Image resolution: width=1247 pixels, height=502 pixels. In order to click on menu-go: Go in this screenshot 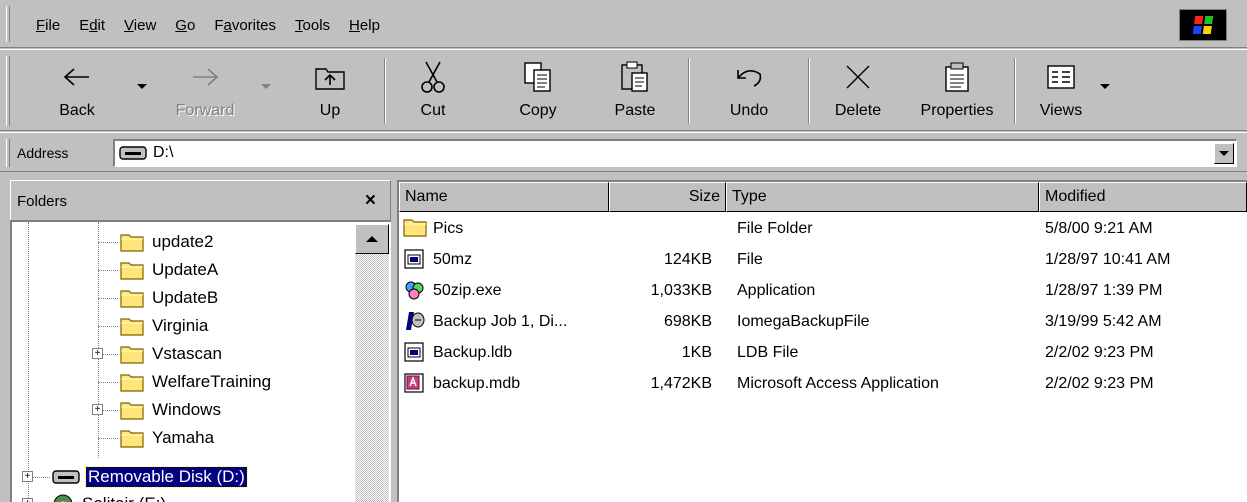, I will do `click(185, 25)`.